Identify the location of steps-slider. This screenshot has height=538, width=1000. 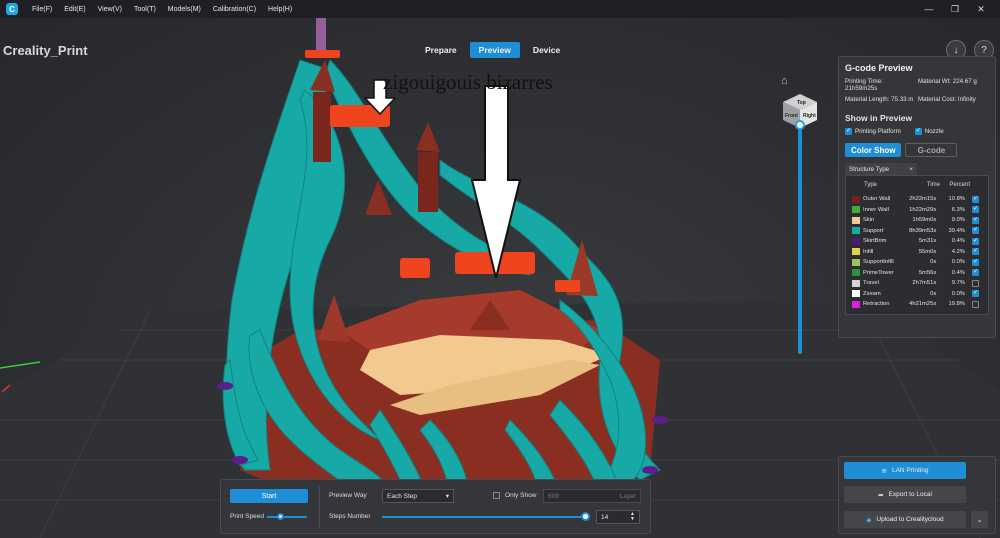
(484, 517).